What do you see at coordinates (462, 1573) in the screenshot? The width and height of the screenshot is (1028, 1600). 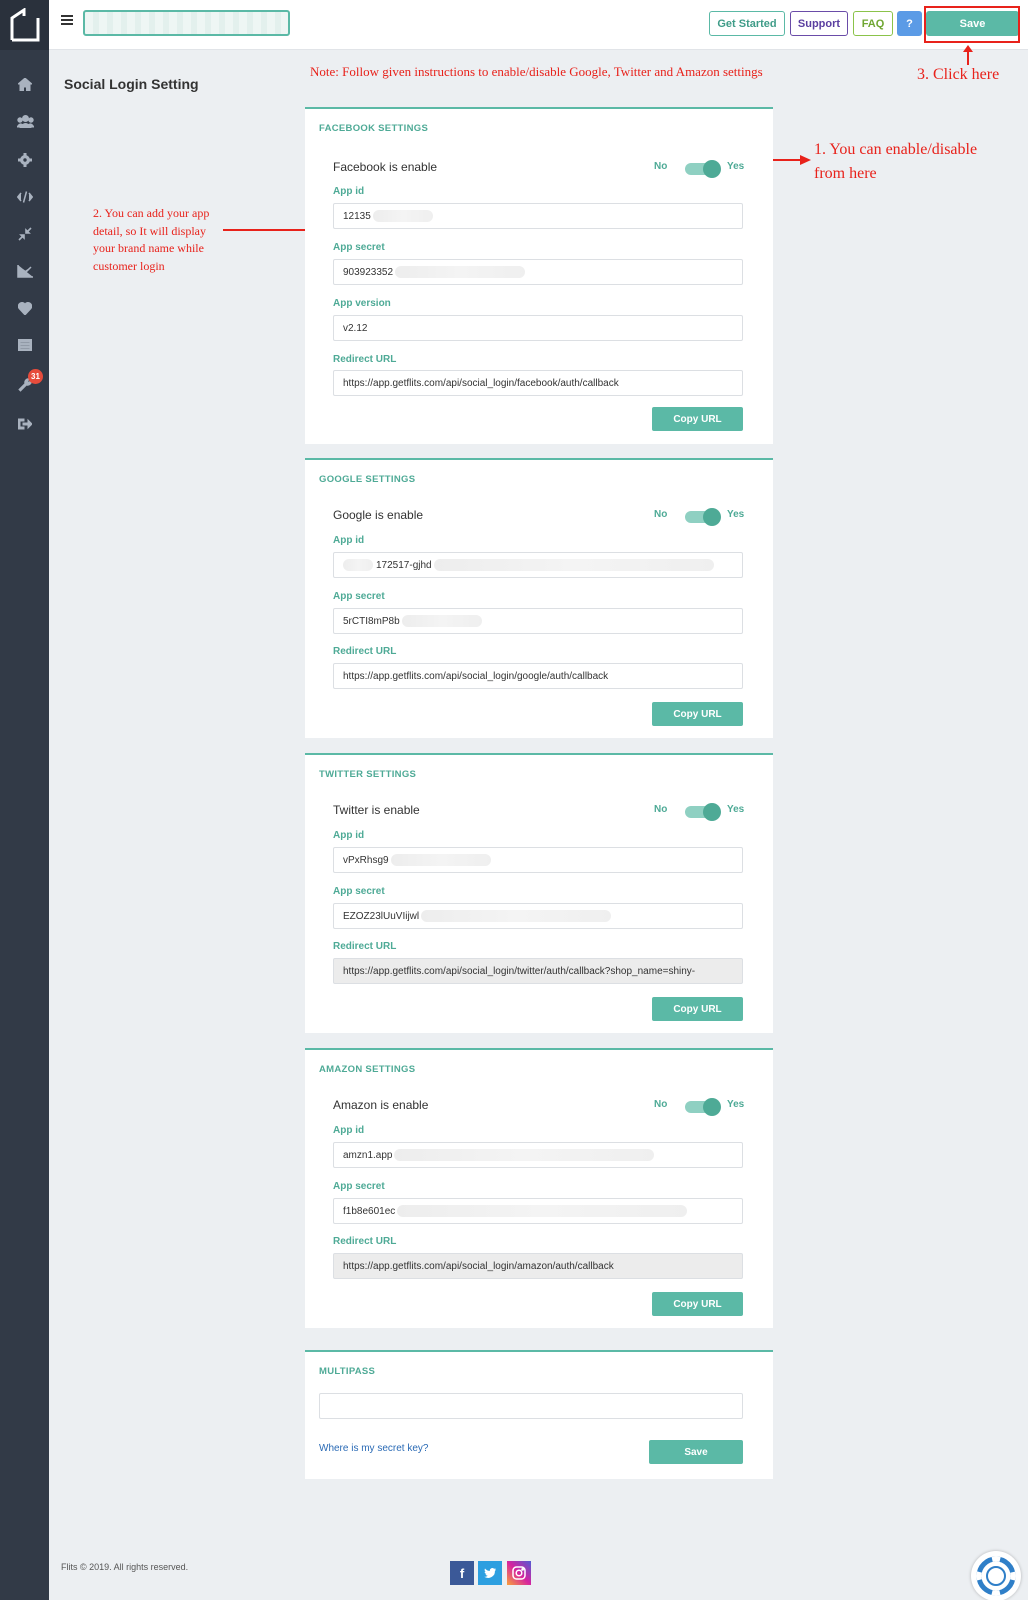 I see `facebook-icon: f` at bounding box center [462, 1573].